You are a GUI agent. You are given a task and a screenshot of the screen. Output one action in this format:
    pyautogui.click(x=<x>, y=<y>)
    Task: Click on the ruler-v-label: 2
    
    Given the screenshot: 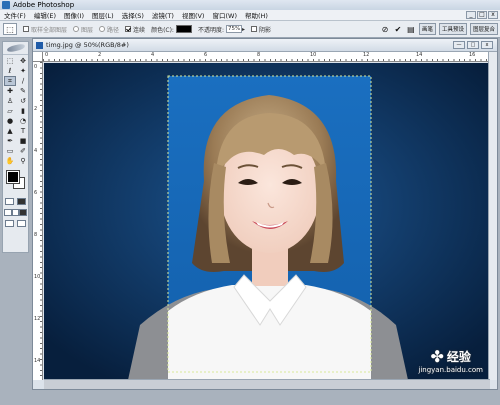 What is the action you would take?
    pyautogui.click(x=36, y=109)
    